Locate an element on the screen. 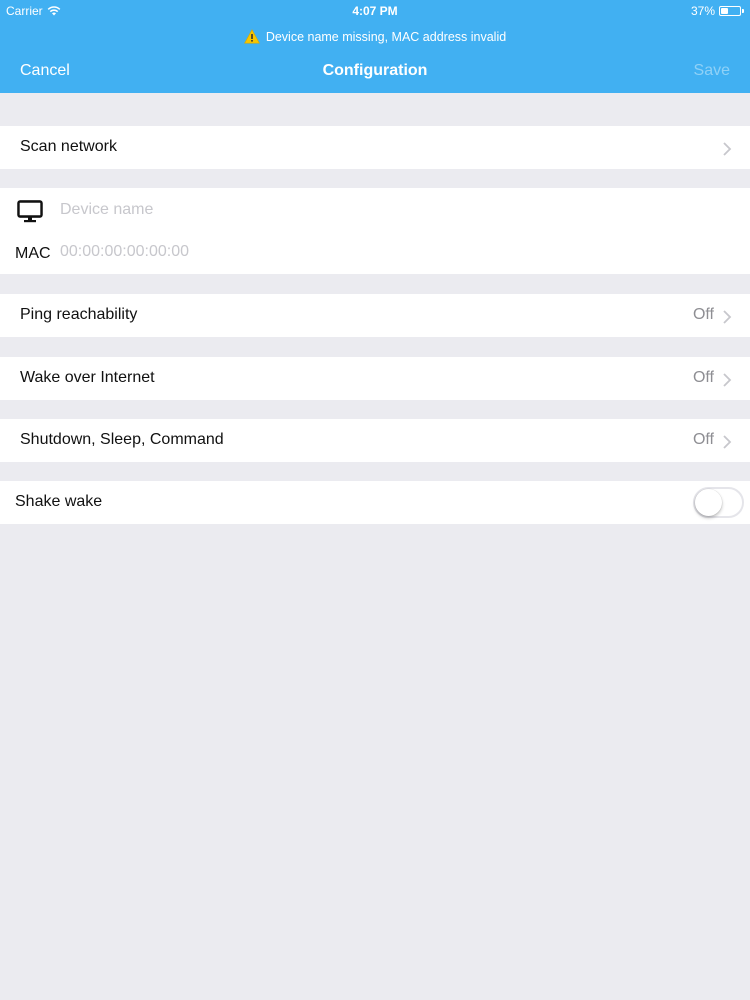 The height and width of the screenshot is (1000, 750). wake-over-internet-label: Wake over Internet is located at coordinates (87, 377).